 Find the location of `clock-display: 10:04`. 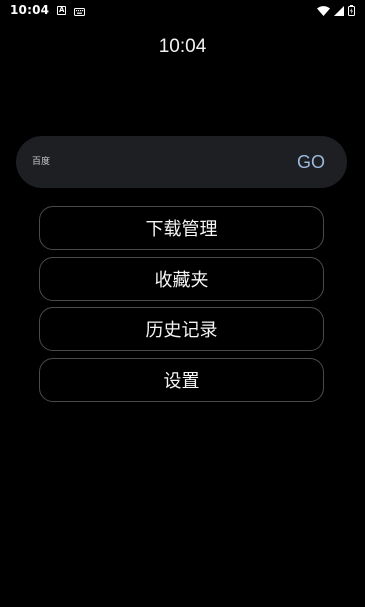

clock-display: 10:04 is located at coordinates (182, 46).